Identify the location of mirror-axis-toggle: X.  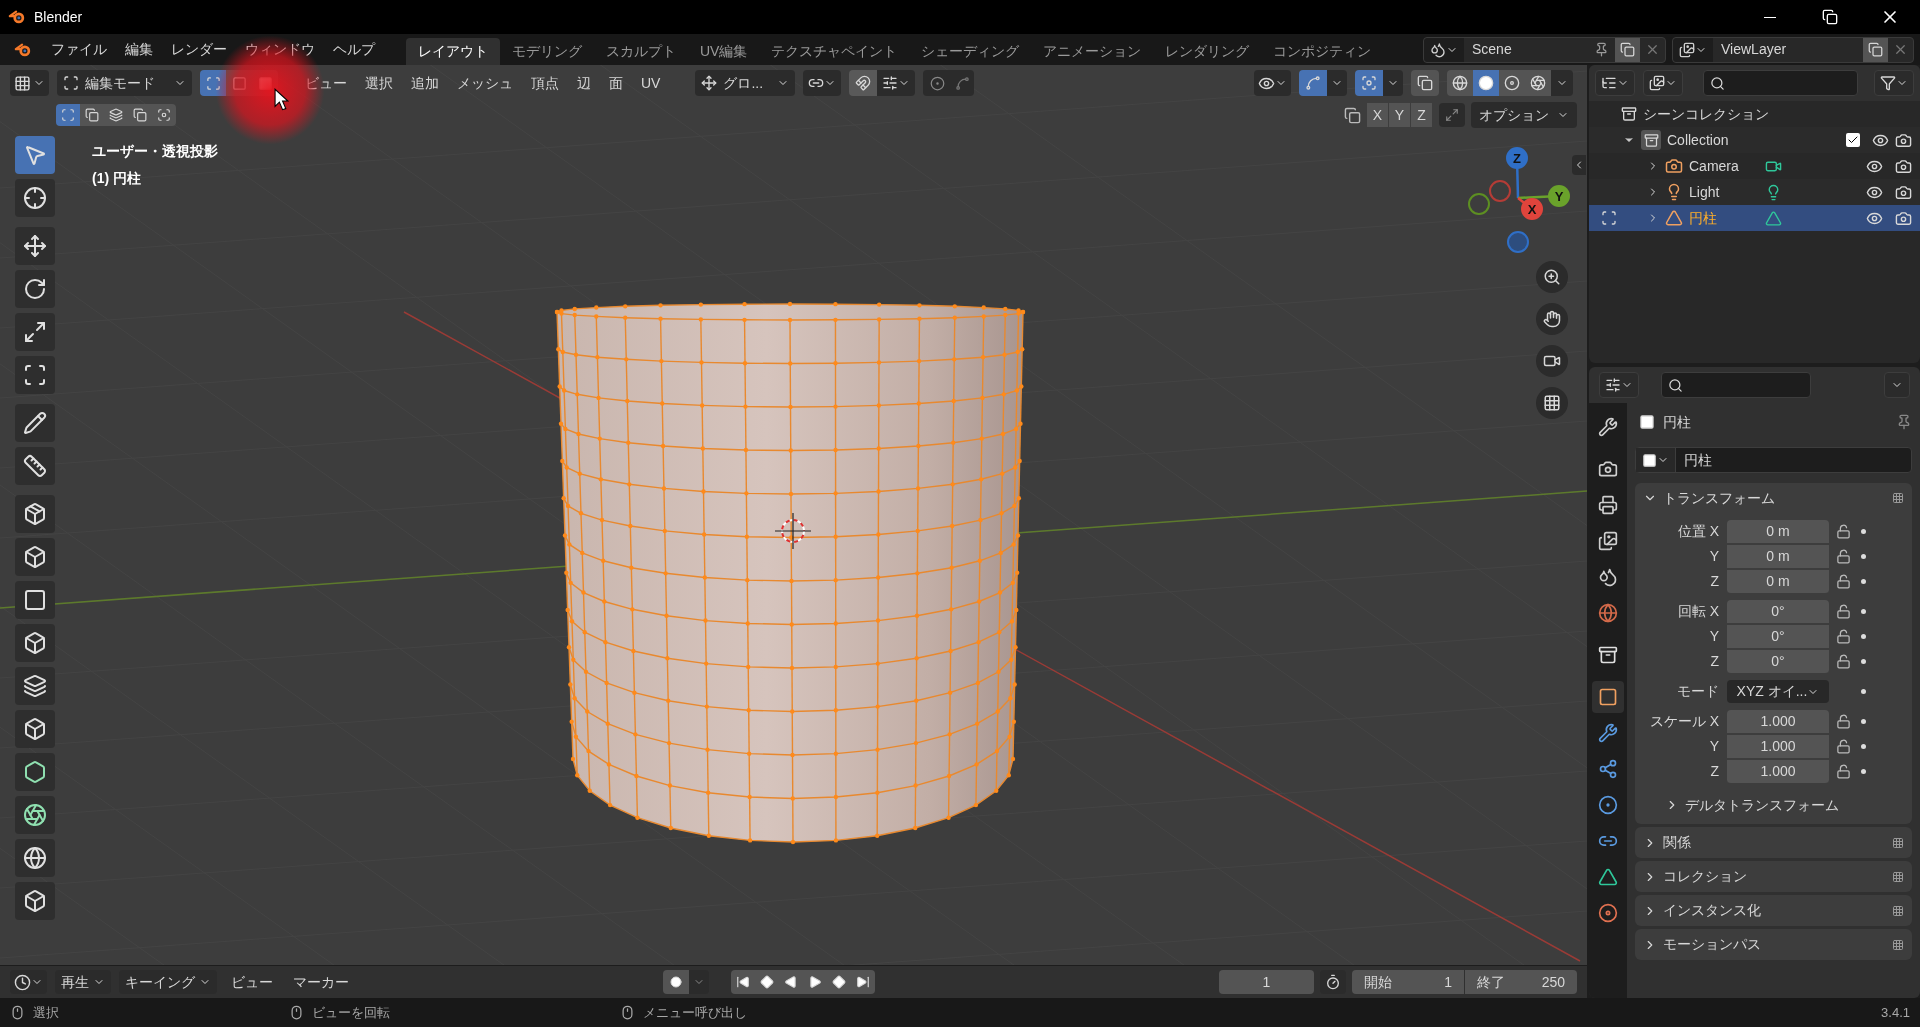
(1378, 115).